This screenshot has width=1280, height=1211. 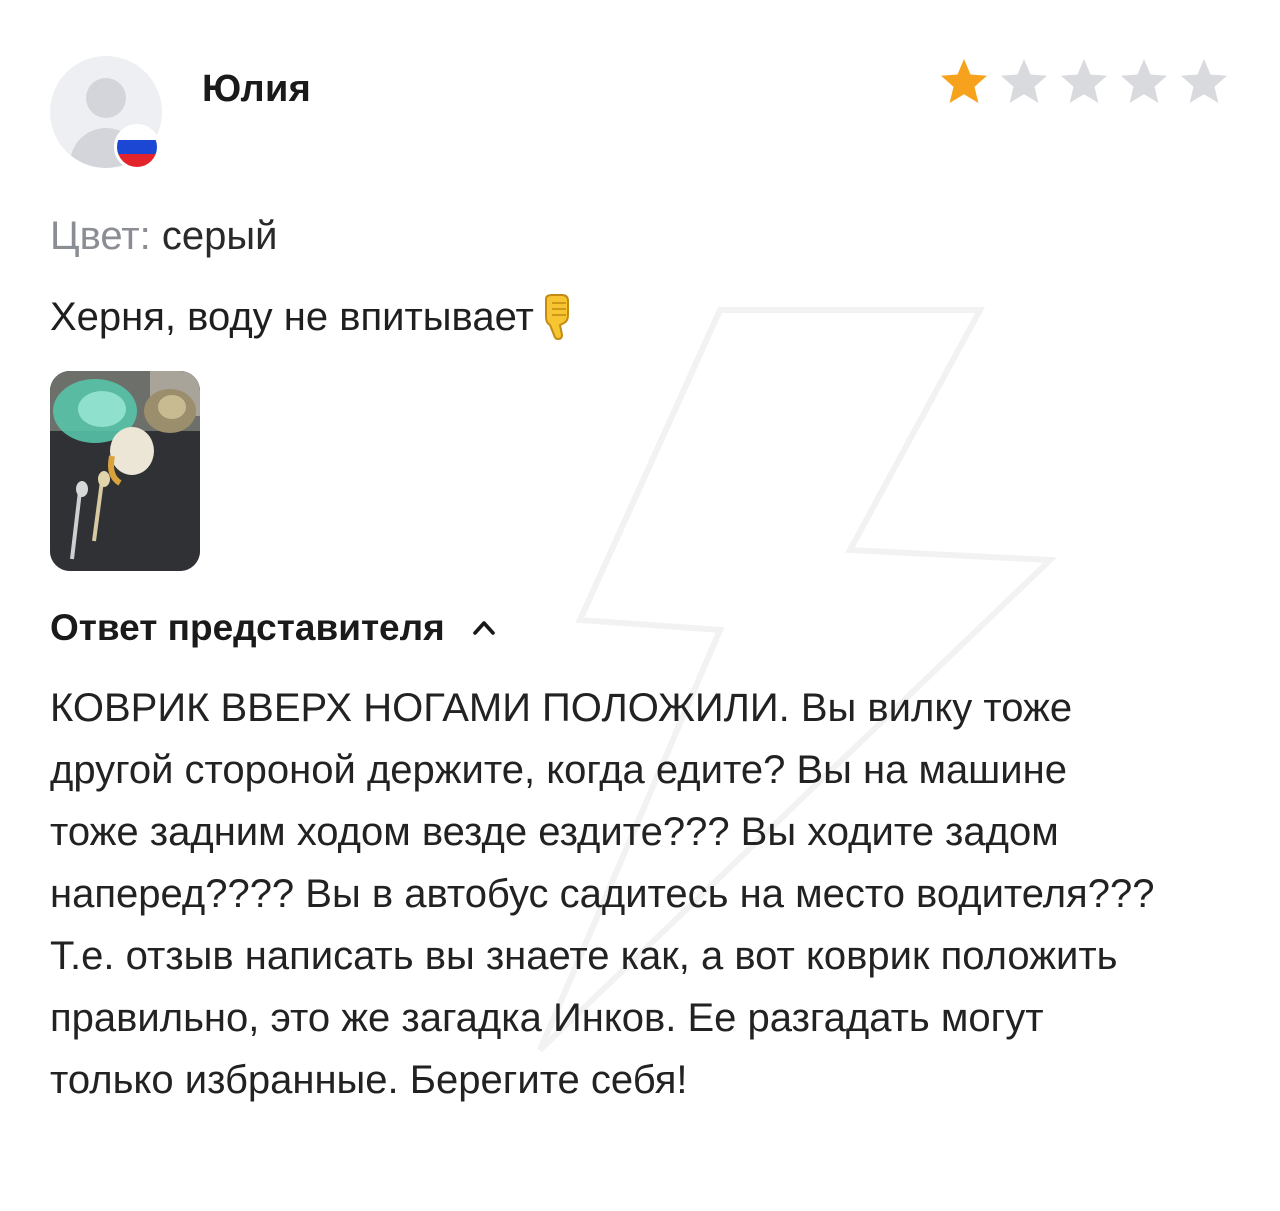 I want to click on chevron-up-icon, so click(x=484, y=628).